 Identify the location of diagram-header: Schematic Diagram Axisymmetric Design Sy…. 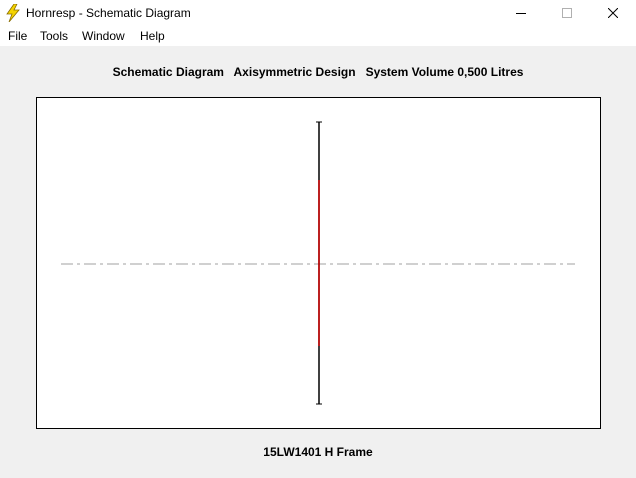
(318, 72).